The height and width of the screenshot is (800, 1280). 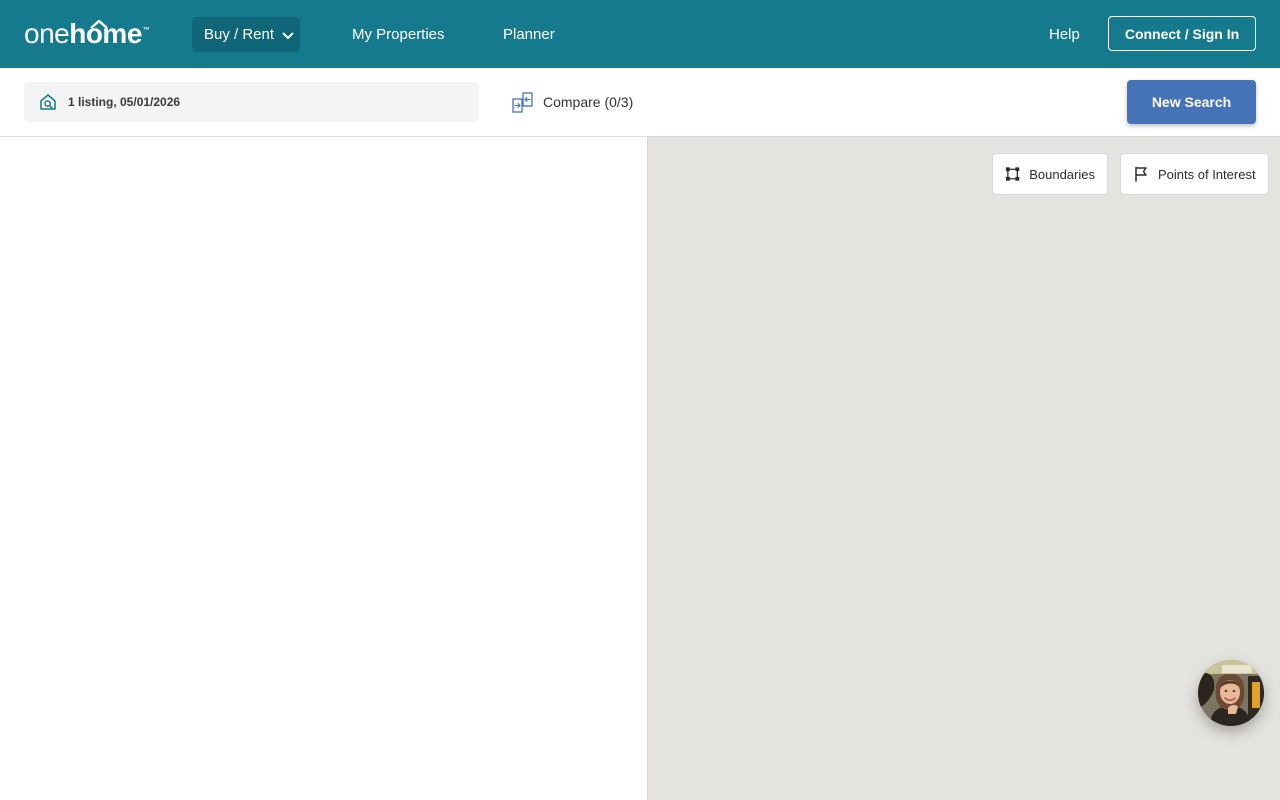 I want to click on onehome-logo: one home ™, so click(x=87, y=32).